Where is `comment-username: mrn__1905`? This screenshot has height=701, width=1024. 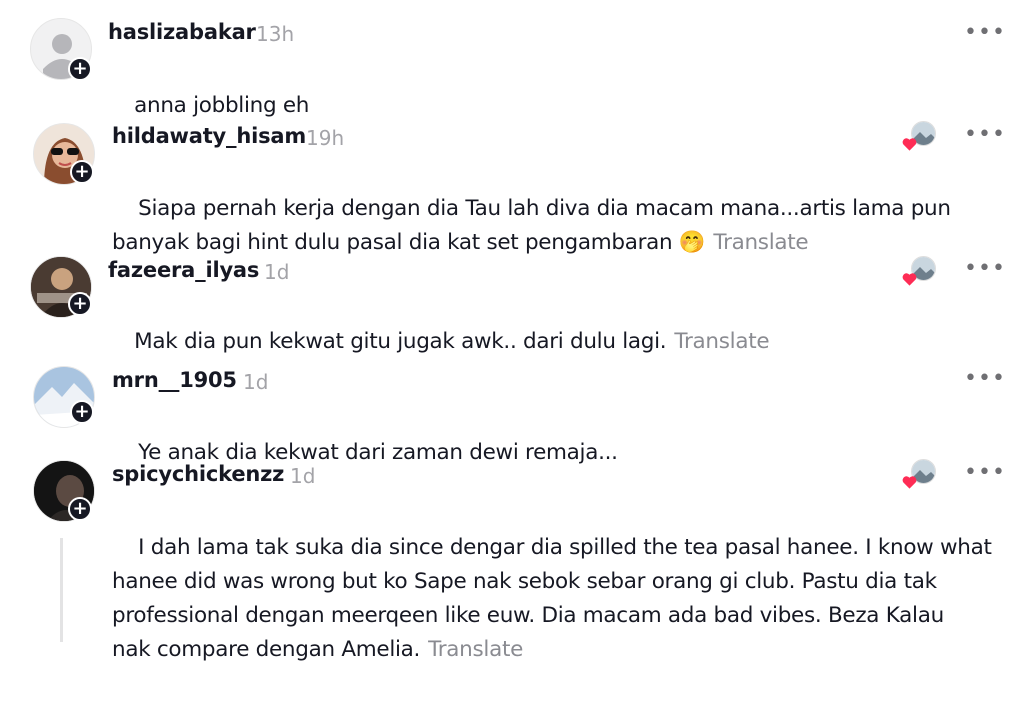
comment-username: mrn__1905 is located at coordinates (174, 380).